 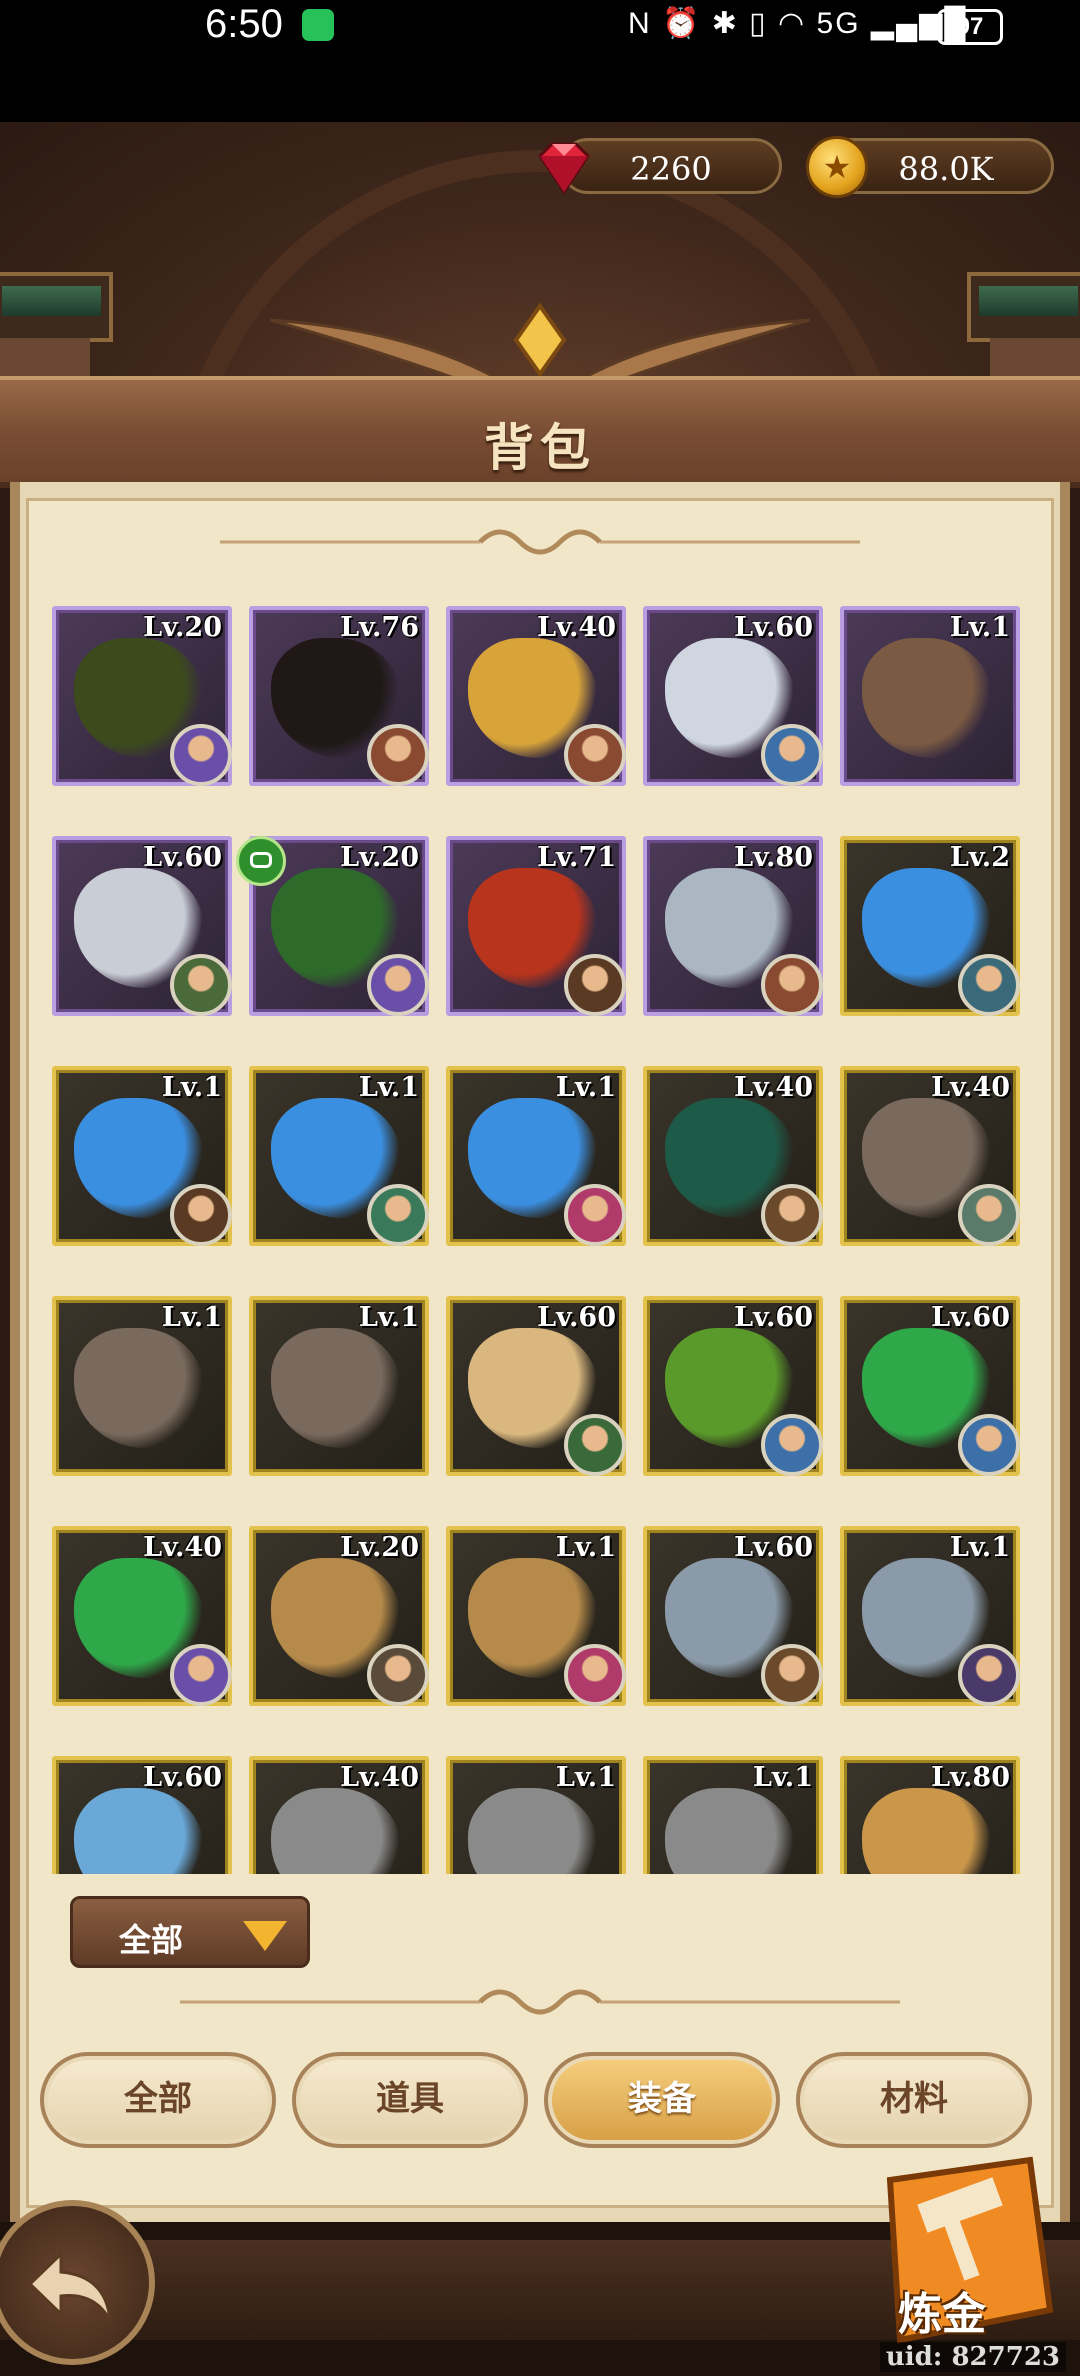 I want to click on inventory-slot: Lv.76, so click(x=339, y=696).